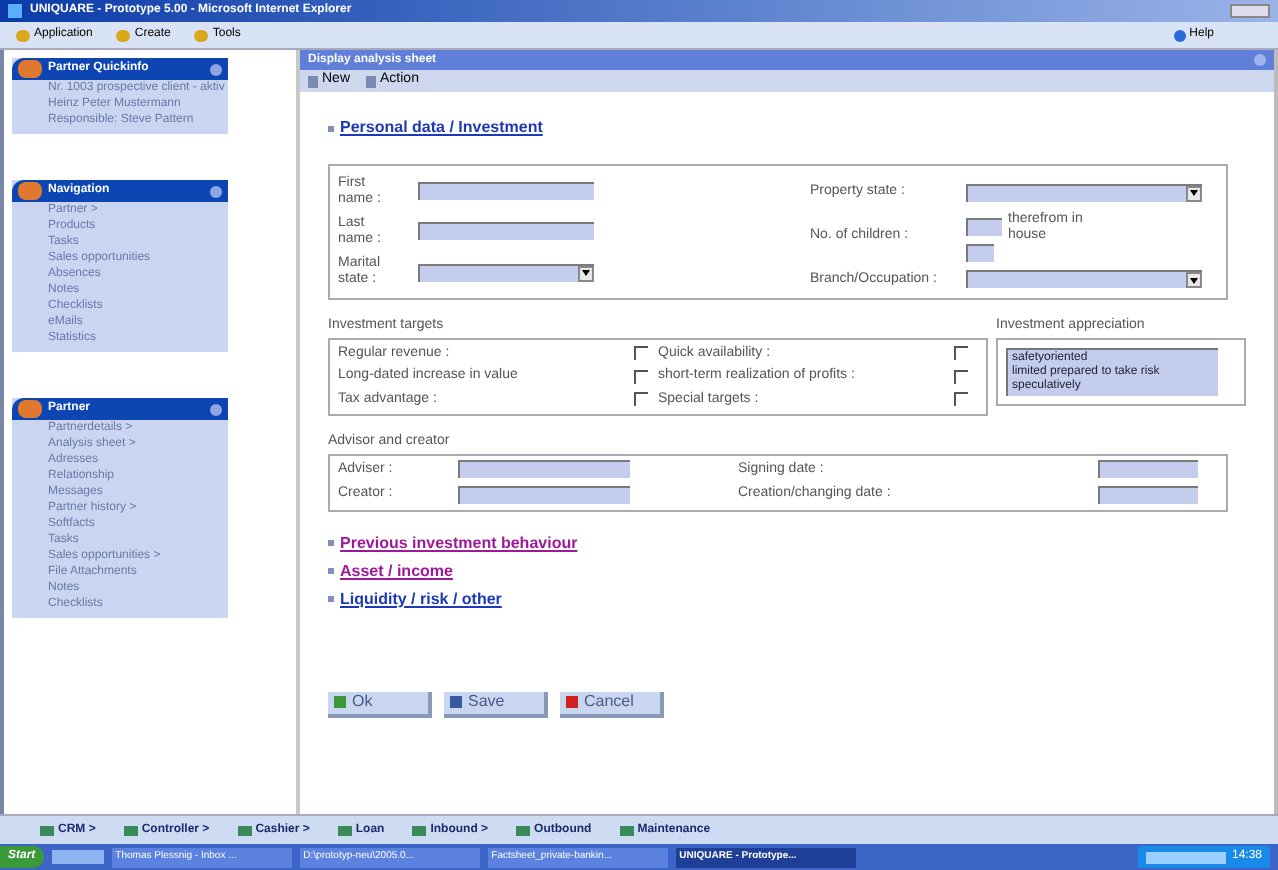  What do you see at coordinates (1179, 35) in the screenshot?
I see `help-icon` at bounding box center [1179, 35].